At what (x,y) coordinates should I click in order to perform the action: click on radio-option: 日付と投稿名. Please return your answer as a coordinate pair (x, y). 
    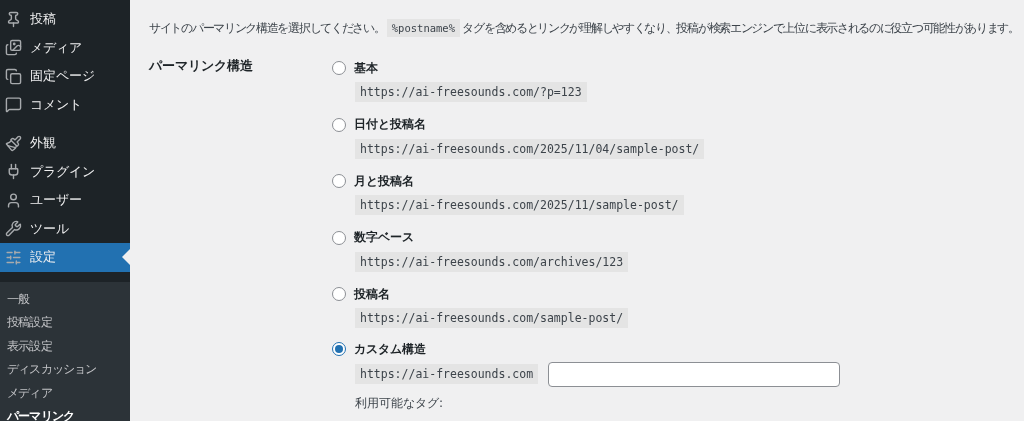
    Looking at the image, I should click on (586, 124).